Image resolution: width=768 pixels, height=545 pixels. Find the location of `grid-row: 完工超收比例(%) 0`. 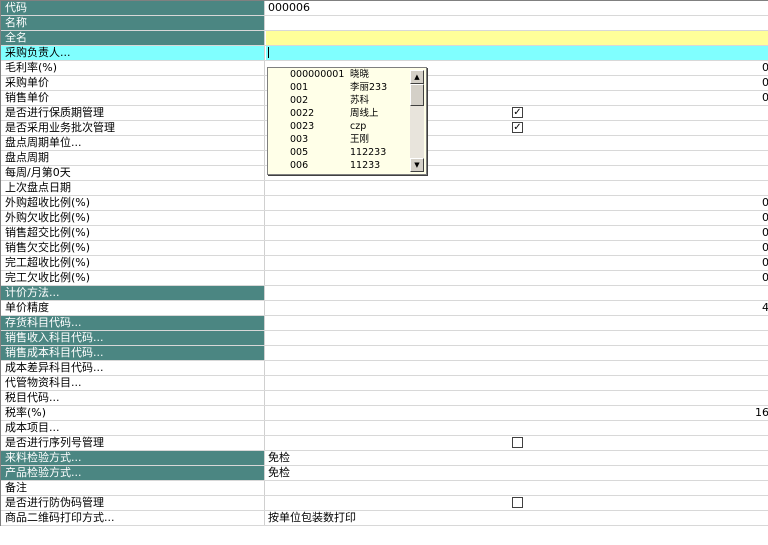

grid-row: 完工超收比例(%) 0 is located at coordinates (384, 263).